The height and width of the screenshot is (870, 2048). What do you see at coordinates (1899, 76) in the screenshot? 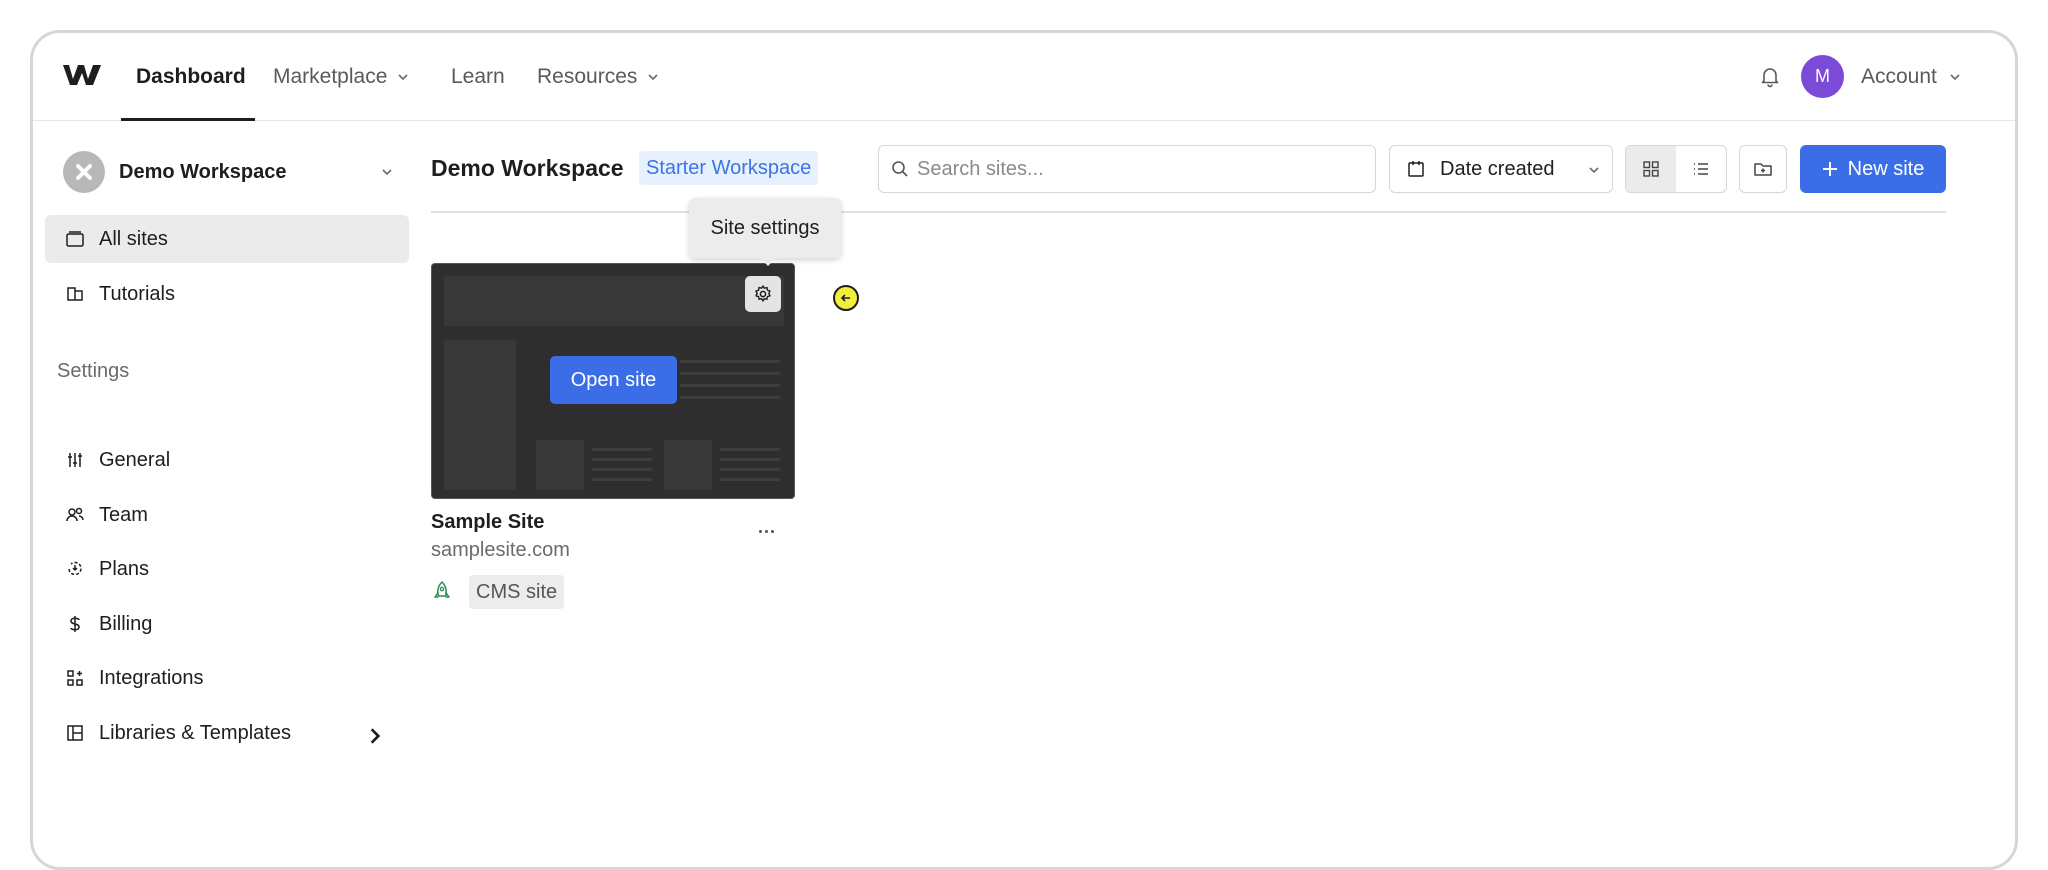
I see `account-label: Account` at bounding box center [1899, 76].